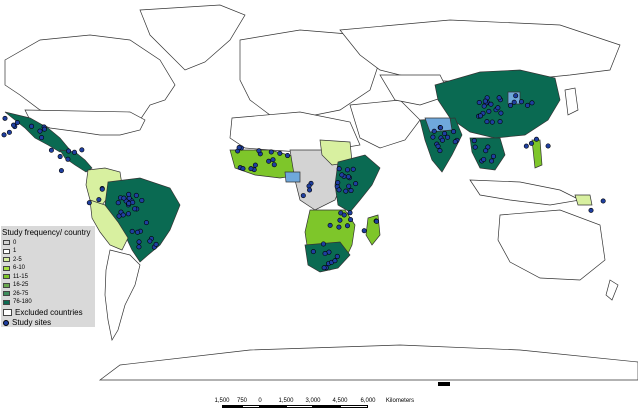 This screenshot has height=414, width=638. I want to click on legend-class-label: 0, so click(15, 242).